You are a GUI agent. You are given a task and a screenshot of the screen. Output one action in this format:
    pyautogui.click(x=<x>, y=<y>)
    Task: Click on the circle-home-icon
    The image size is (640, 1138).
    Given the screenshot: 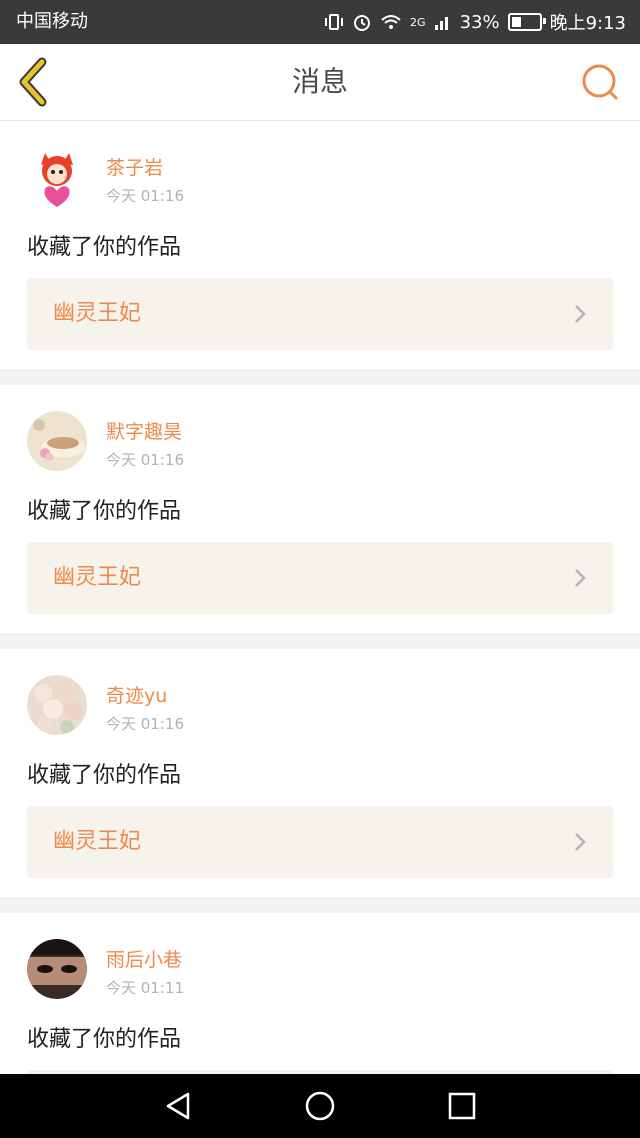 What is the action you would take?
    pyautogui.click(x=320, y=1106)
    